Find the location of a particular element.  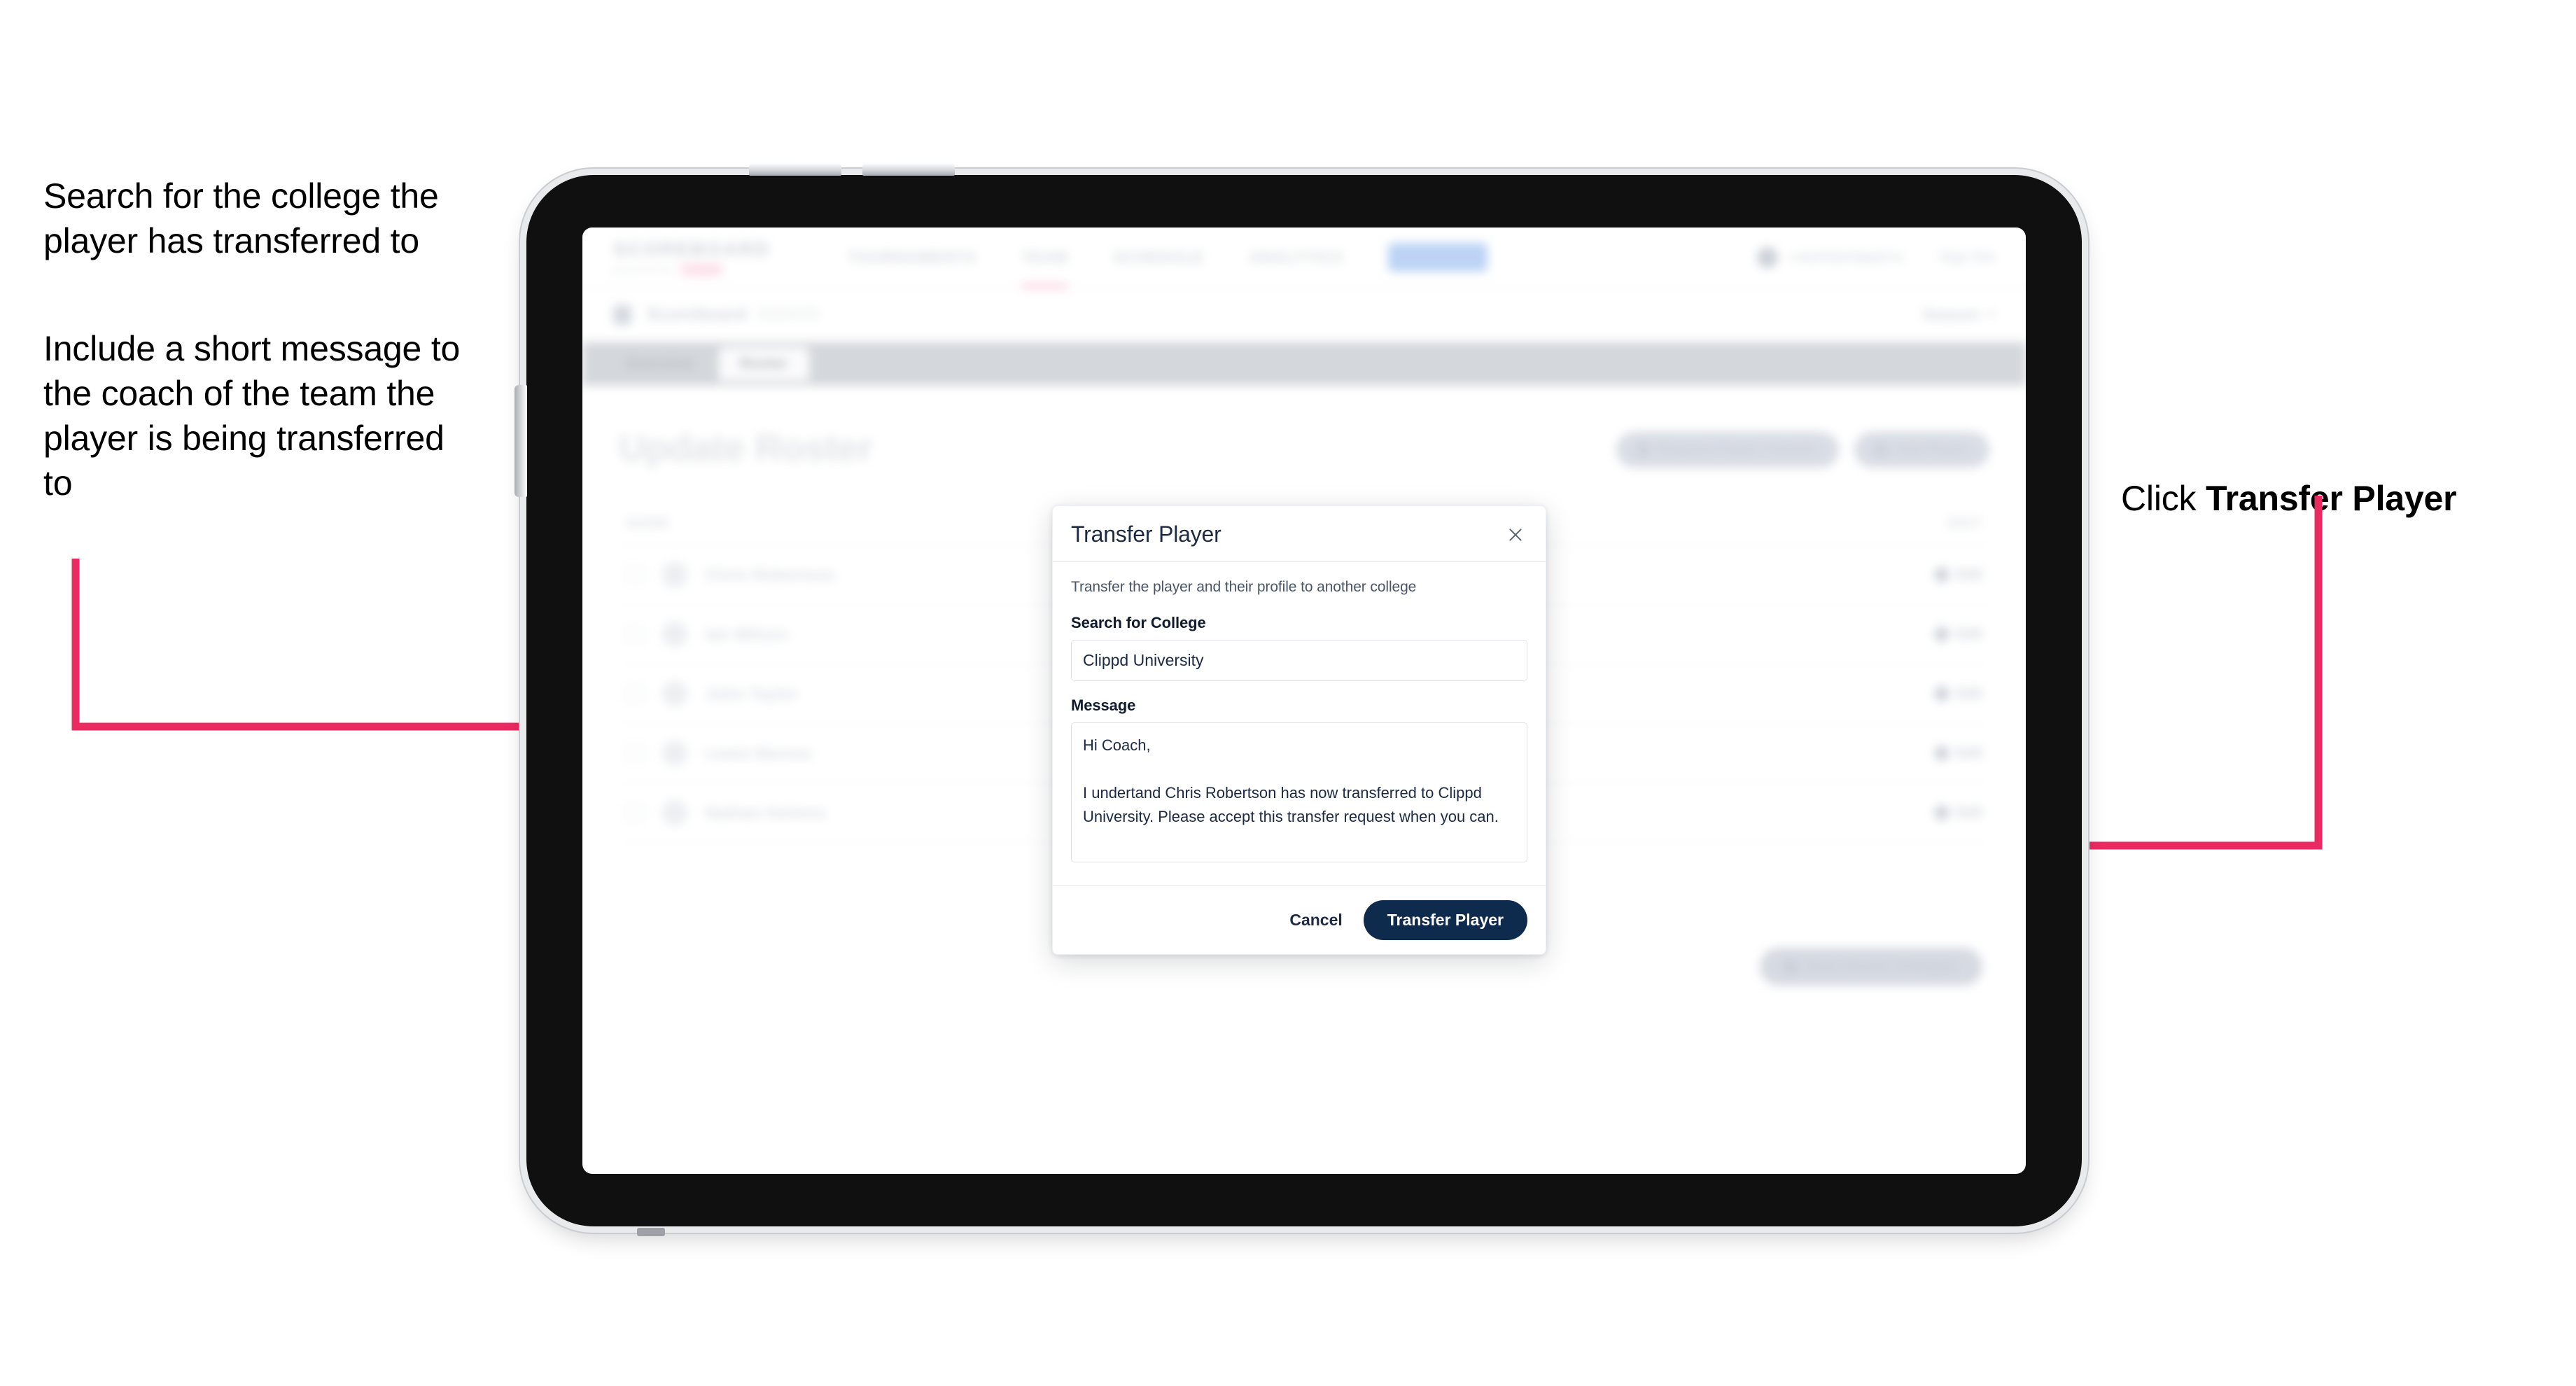

player-name: Ian Wilson is located at coordinates (747, 633).